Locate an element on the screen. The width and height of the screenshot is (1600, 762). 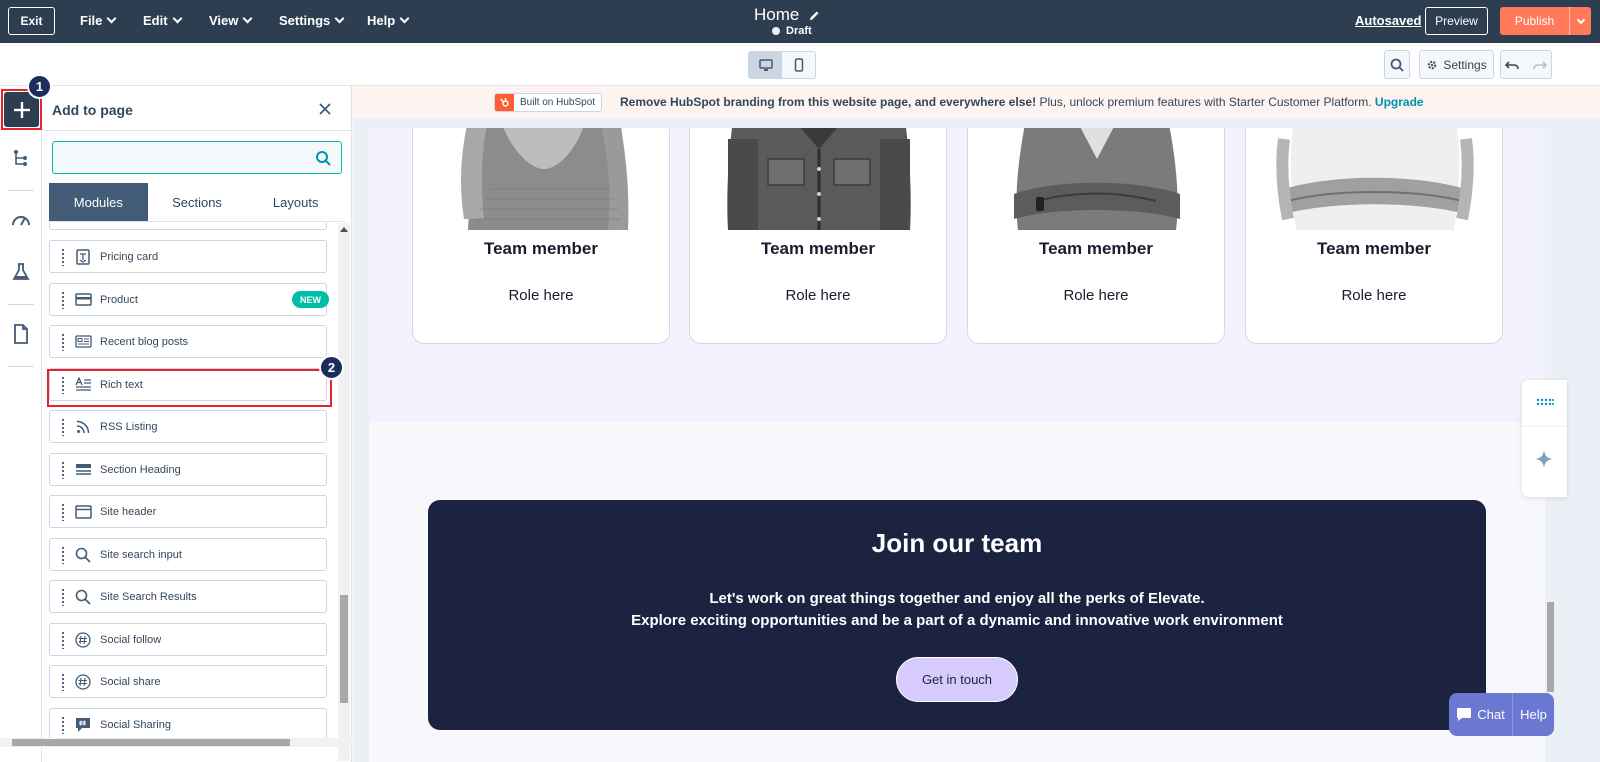
module-item: Recent blog posts is located at coordinates (188, 341).